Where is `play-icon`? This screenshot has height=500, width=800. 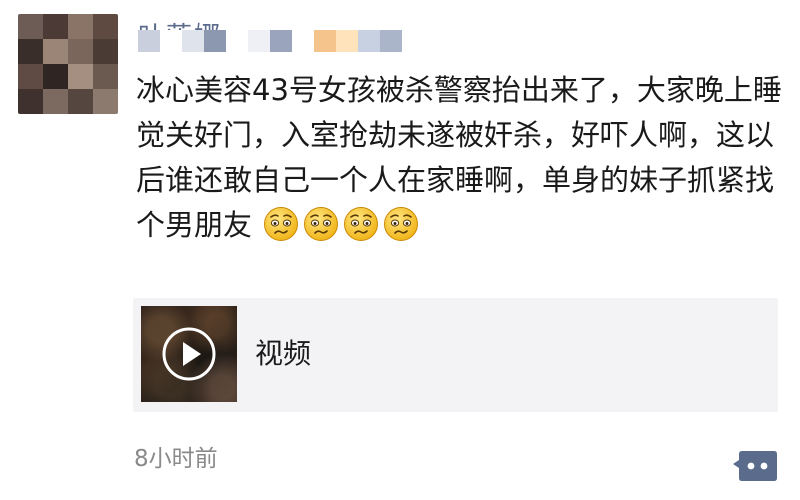
play-icon is located at coordinates (189, 354).